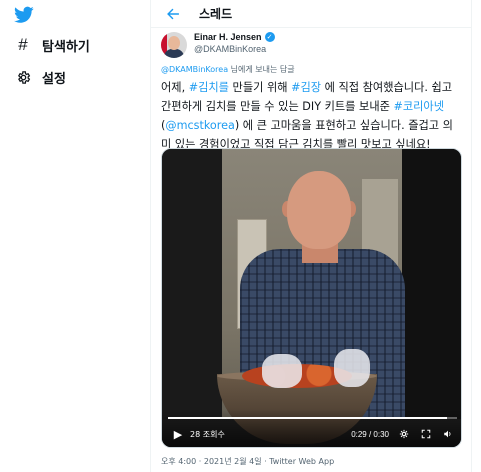 This screenshot has width=481, height=472. What do you see at coordinates (269, 37) in the screenshot?
I see `verified-badge-icon: ✓` at bounding box center [269, 37].